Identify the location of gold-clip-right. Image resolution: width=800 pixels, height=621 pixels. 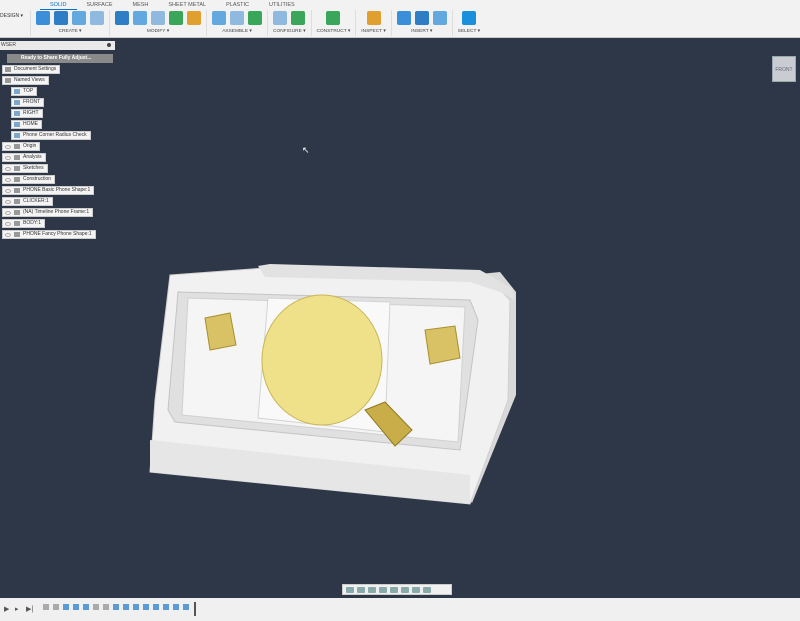
(442, 345).